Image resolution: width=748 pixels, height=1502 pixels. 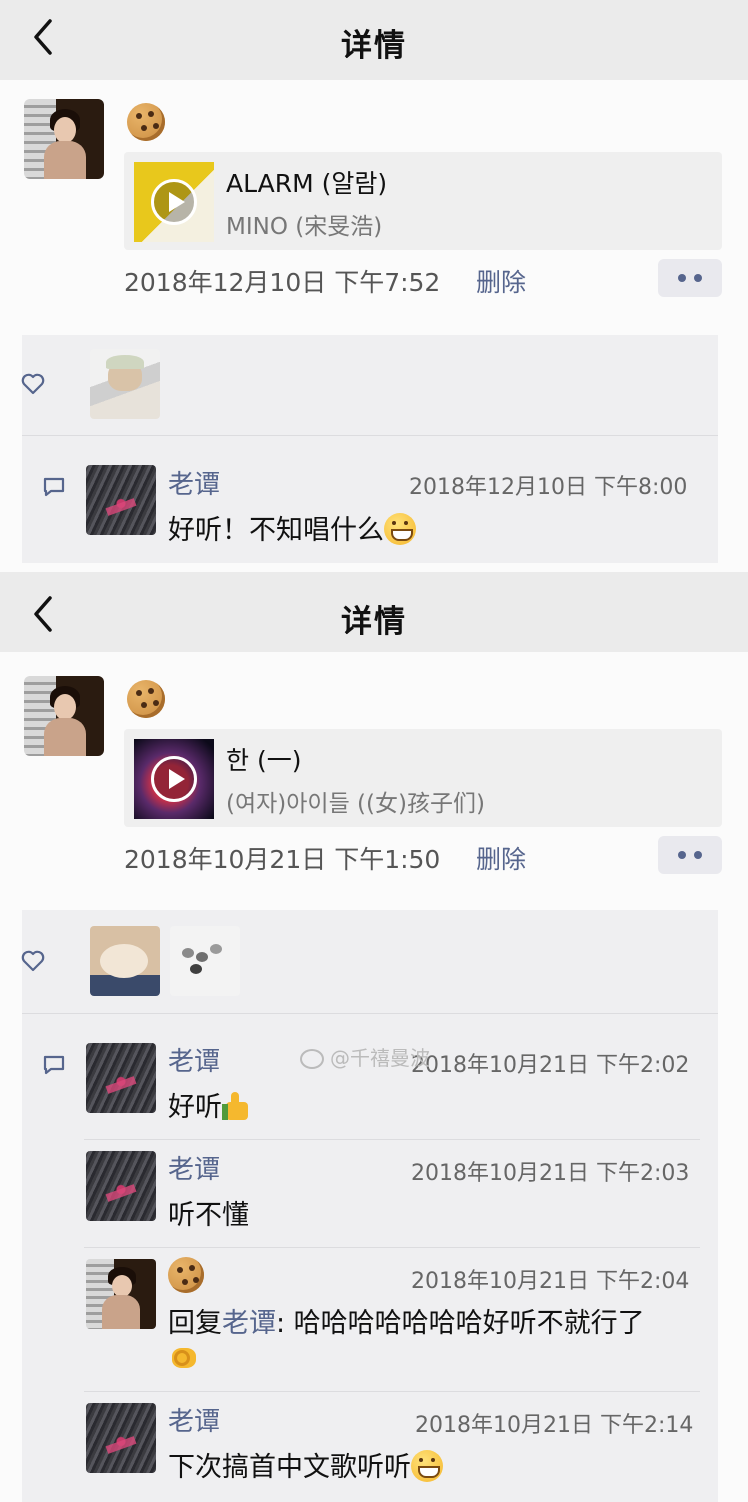 I want to click on song-artist: MINO (宋旻浩), so click(x=304, y=227).